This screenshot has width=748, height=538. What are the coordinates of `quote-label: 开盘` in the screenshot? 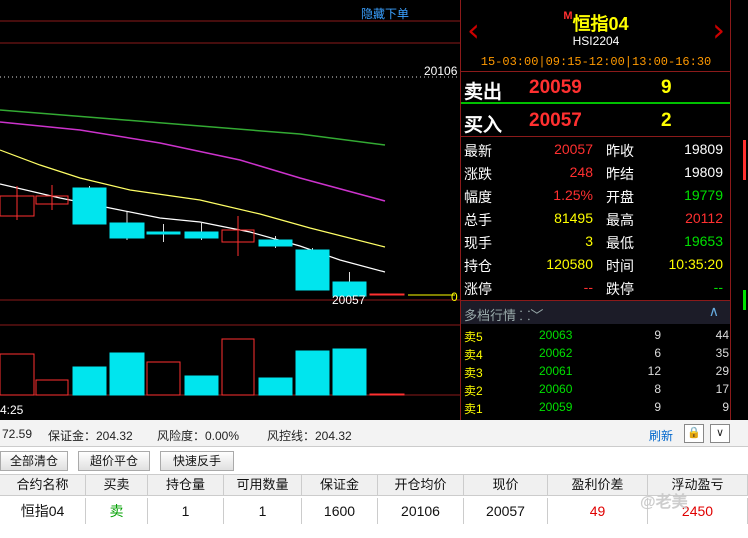 It's located at (620, 197).